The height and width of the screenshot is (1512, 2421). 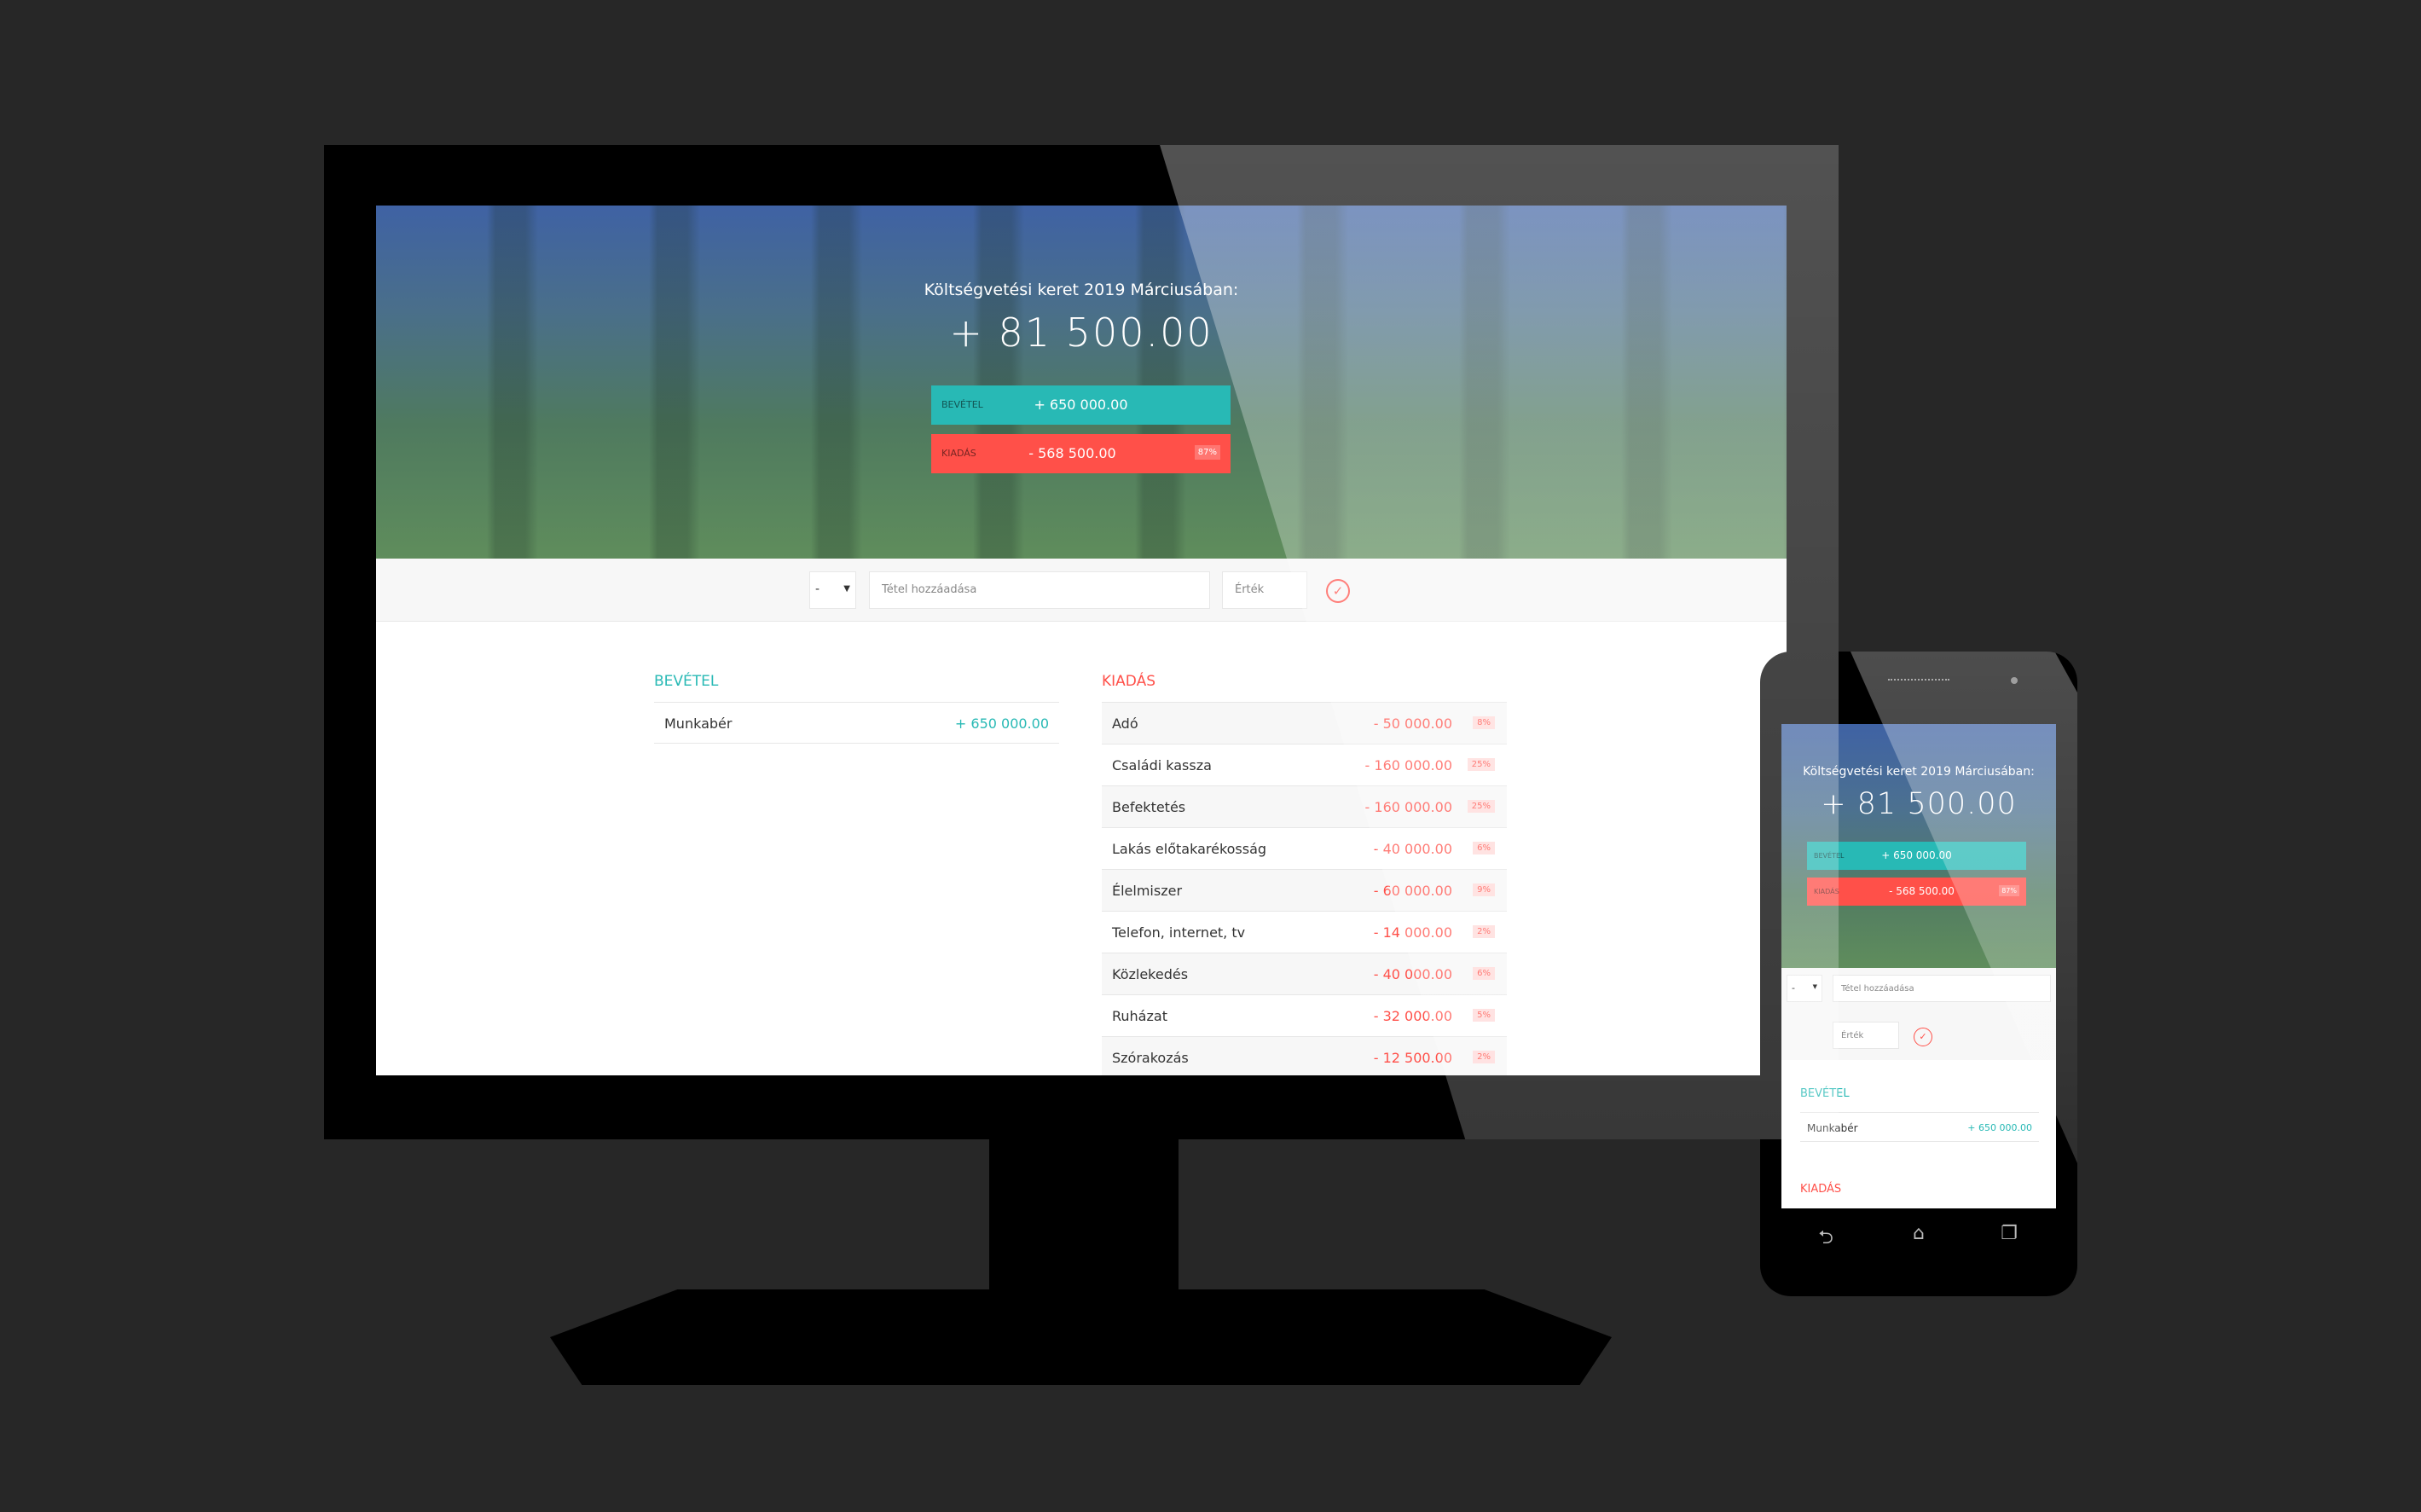 I want to click on back-icon: ⮌, so click(x=1826, y=1239).